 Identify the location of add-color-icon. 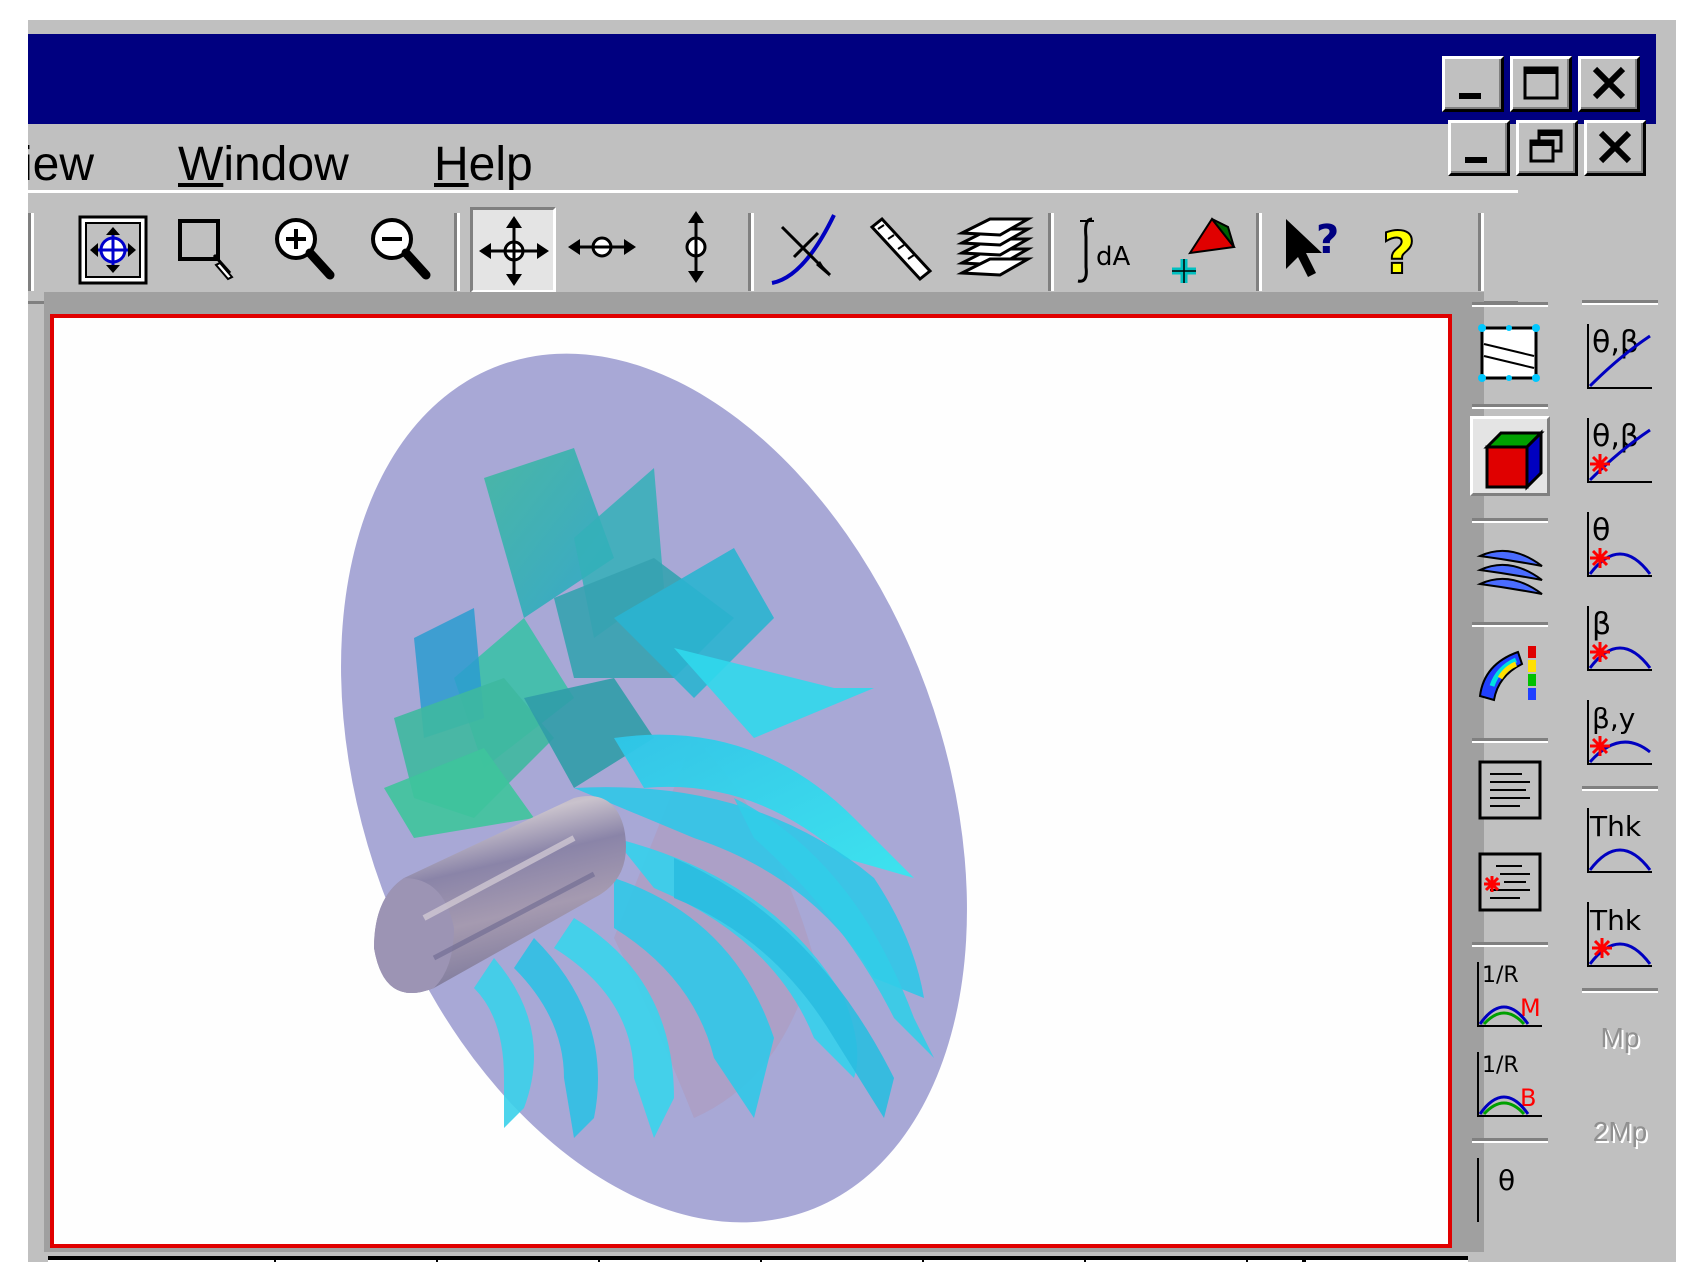
(1204, 250).